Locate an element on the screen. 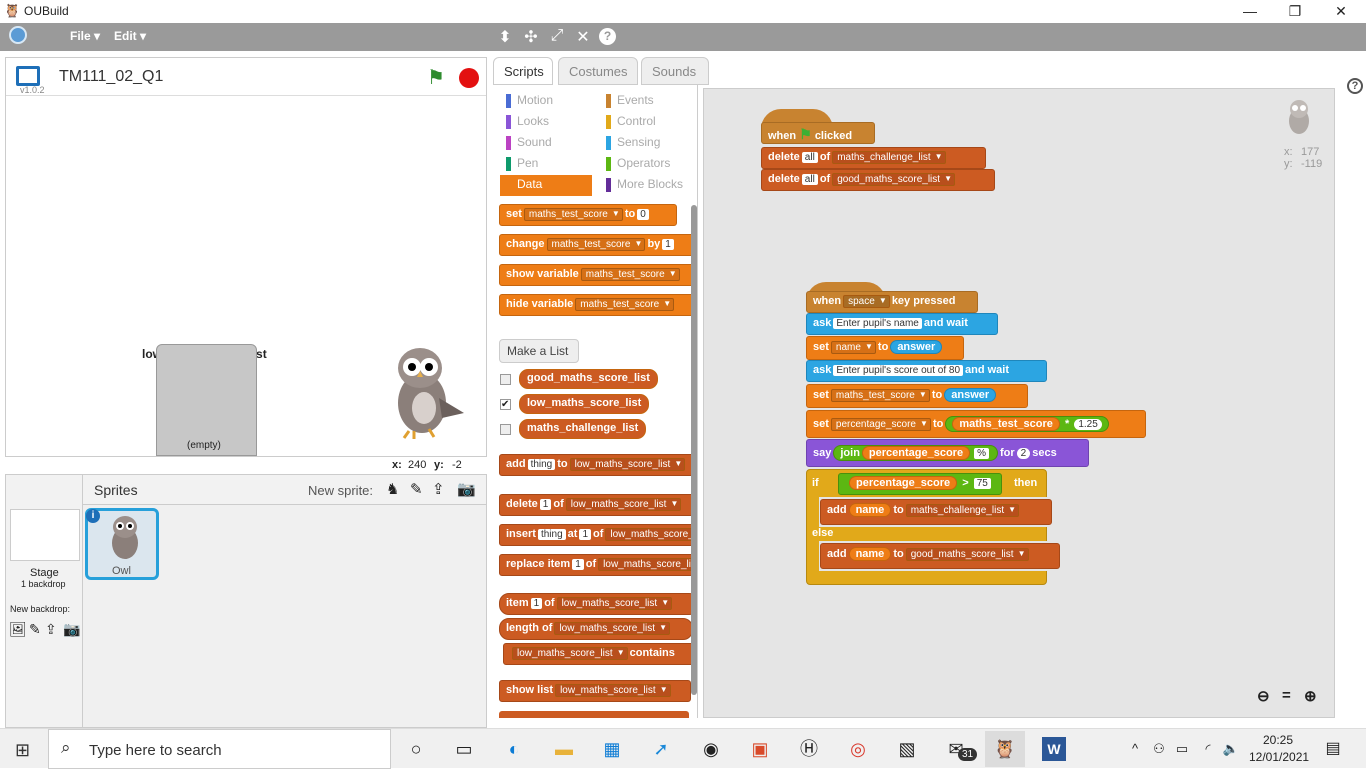 This screenshot has height=769, width=1366. category-control: Control is located at coordinates (641, 122).